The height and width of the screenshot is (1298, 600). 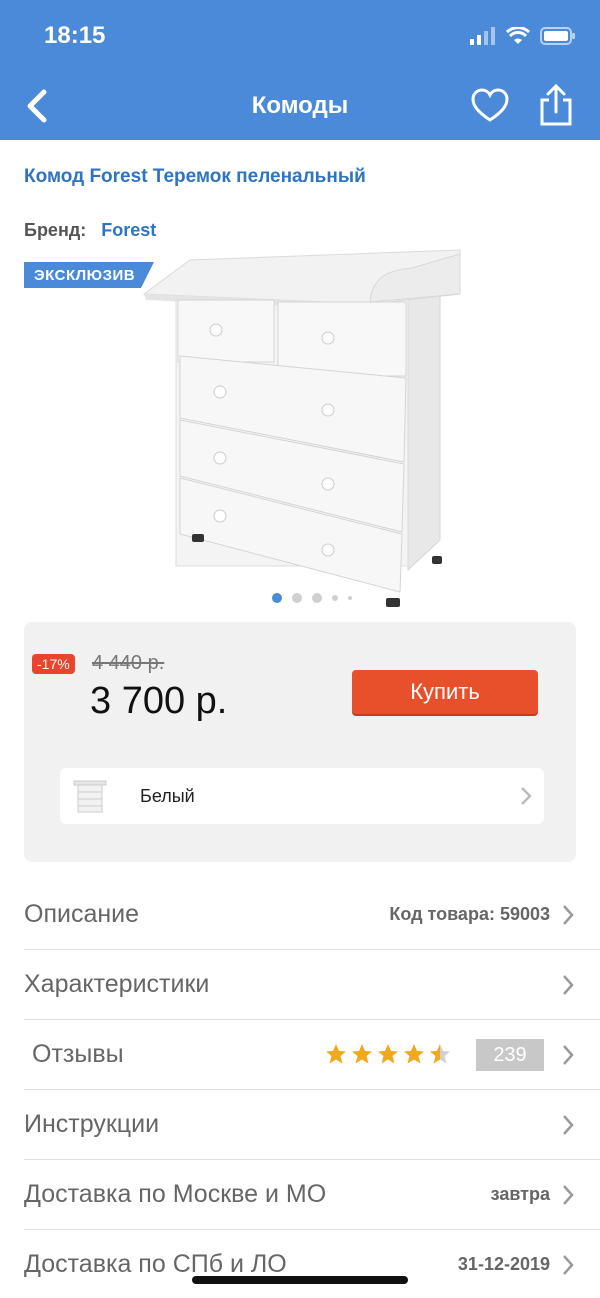 I want to click on menu-item-label: Доставка по СПб и ЛО, so click(x=155, y=1264).